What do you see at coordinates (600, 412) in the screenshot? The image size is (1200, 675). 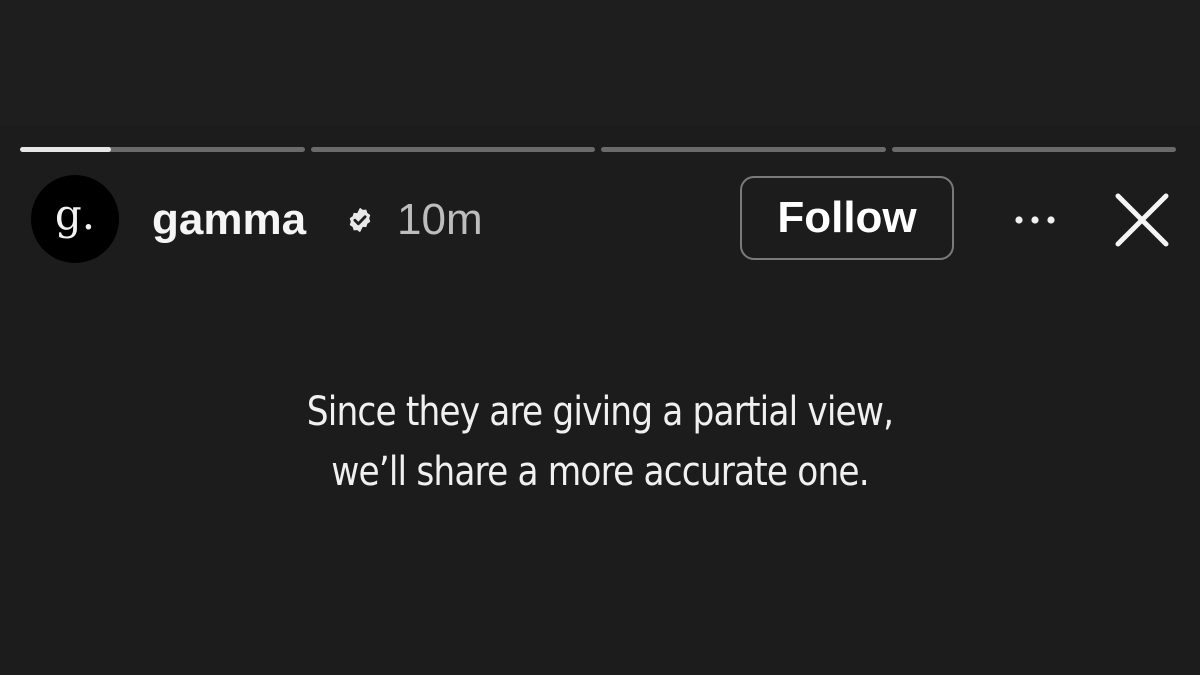 I see `caption-line: Since they are giving a partial view,` at bounding box center [600, 412].